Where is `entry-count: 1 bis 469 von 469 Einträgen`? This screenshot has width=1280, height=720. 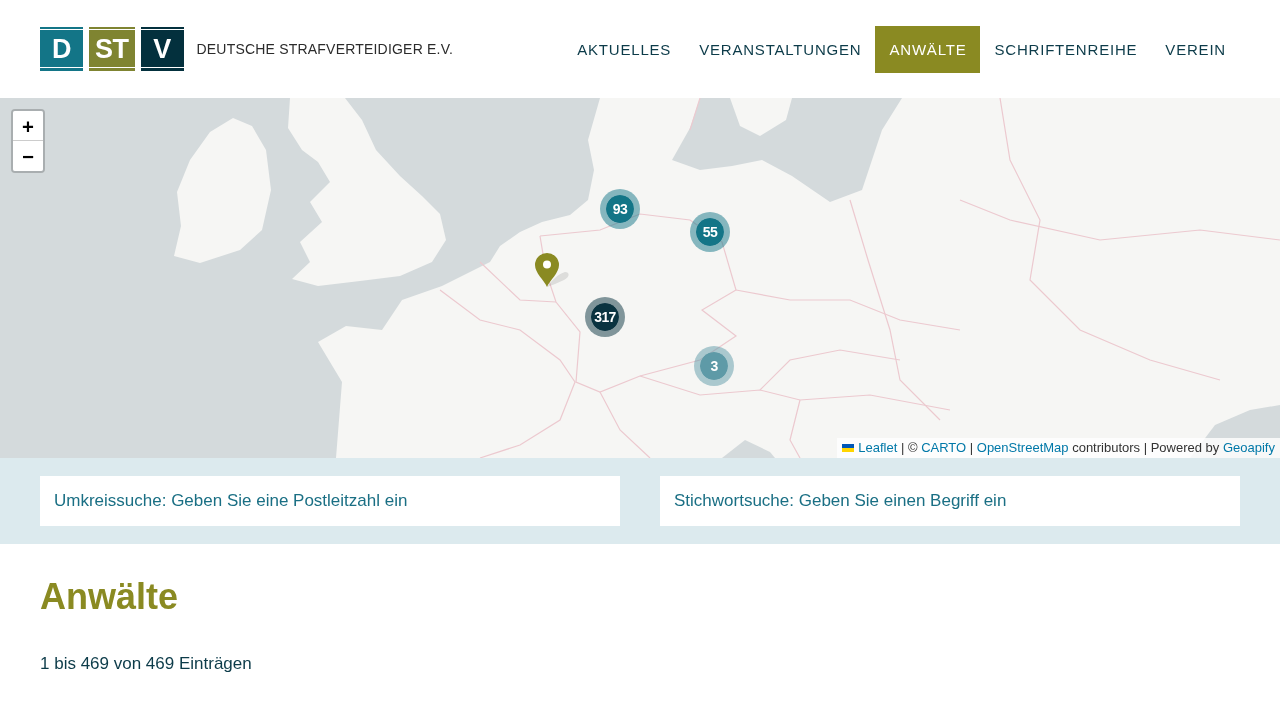
entry-count: 1 bis 469 von 469 Einträgen is located at coordinates (146, 664).